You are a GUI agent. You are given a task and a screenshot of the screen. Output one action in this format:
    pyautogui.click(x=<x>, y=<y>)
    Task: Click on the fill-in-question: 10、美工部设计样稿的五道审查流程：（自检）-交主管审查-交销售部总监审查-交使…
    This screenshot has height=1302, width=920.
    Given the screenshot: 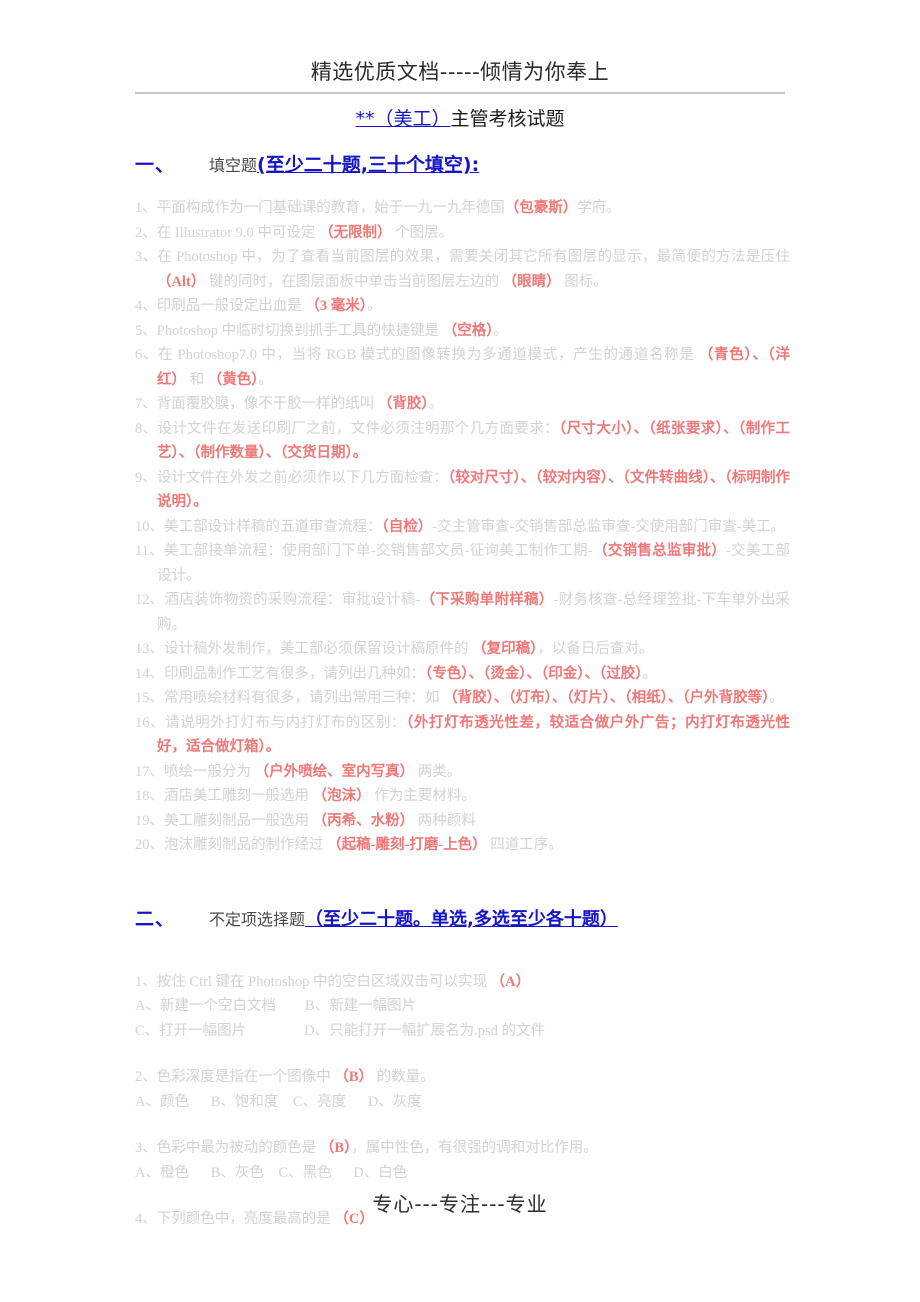 What is the action you would take?
    pyautogui.click(x=462, y=527)
    